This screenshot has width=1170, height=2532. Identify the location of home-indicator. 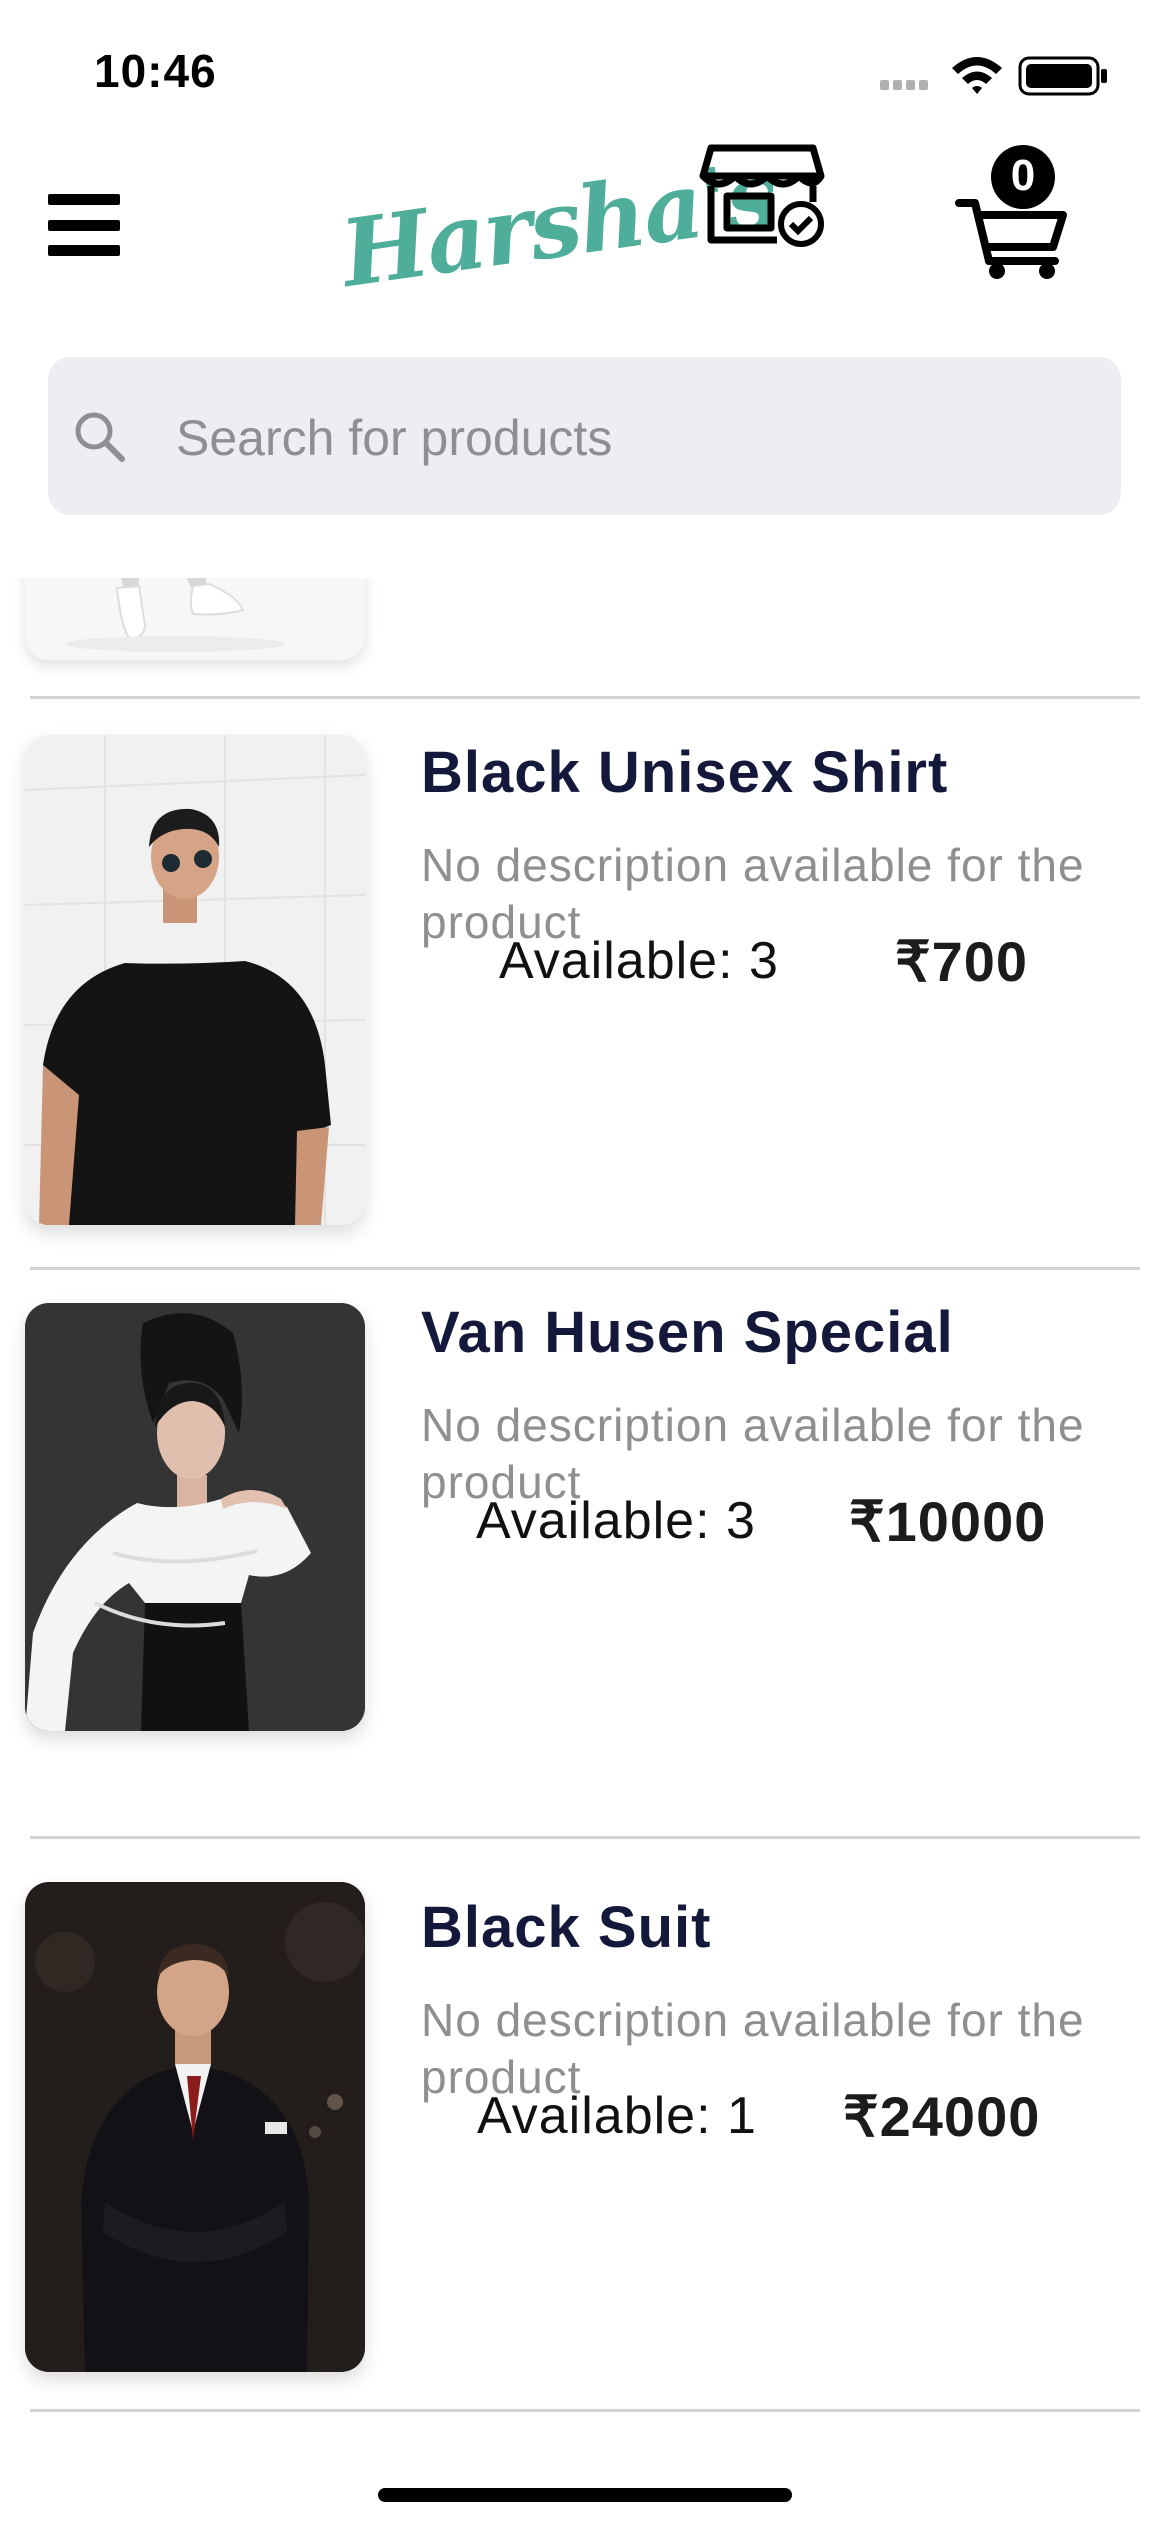
(585, 2495).